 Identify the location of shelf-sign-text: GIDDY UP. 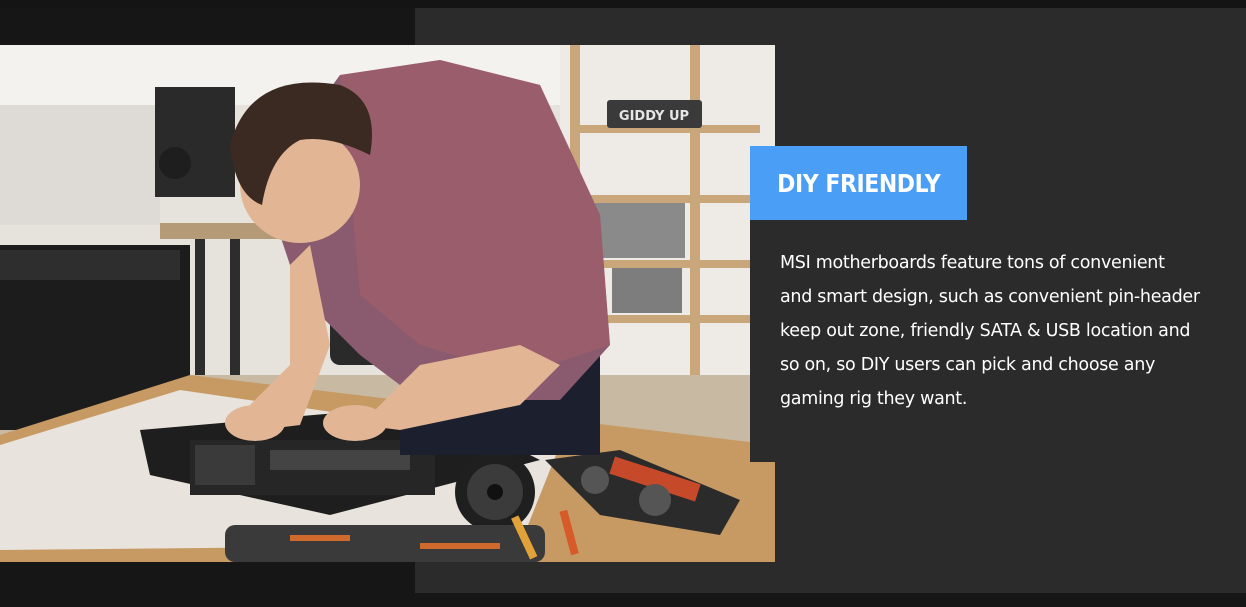
(654, 116).